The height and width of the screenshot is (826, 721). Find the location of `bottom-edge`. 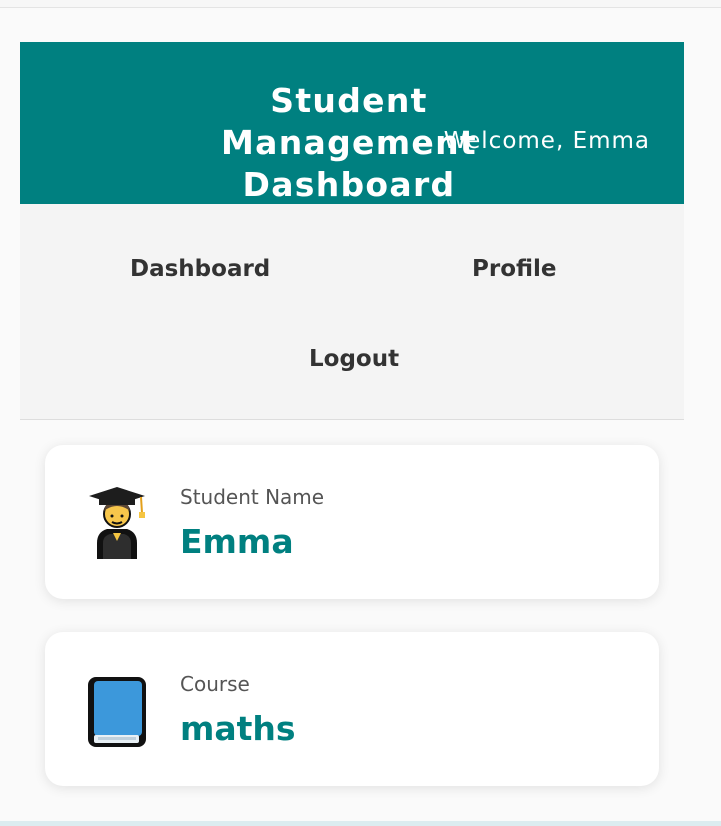

bottom-edge is located at coordinates (360, 823).